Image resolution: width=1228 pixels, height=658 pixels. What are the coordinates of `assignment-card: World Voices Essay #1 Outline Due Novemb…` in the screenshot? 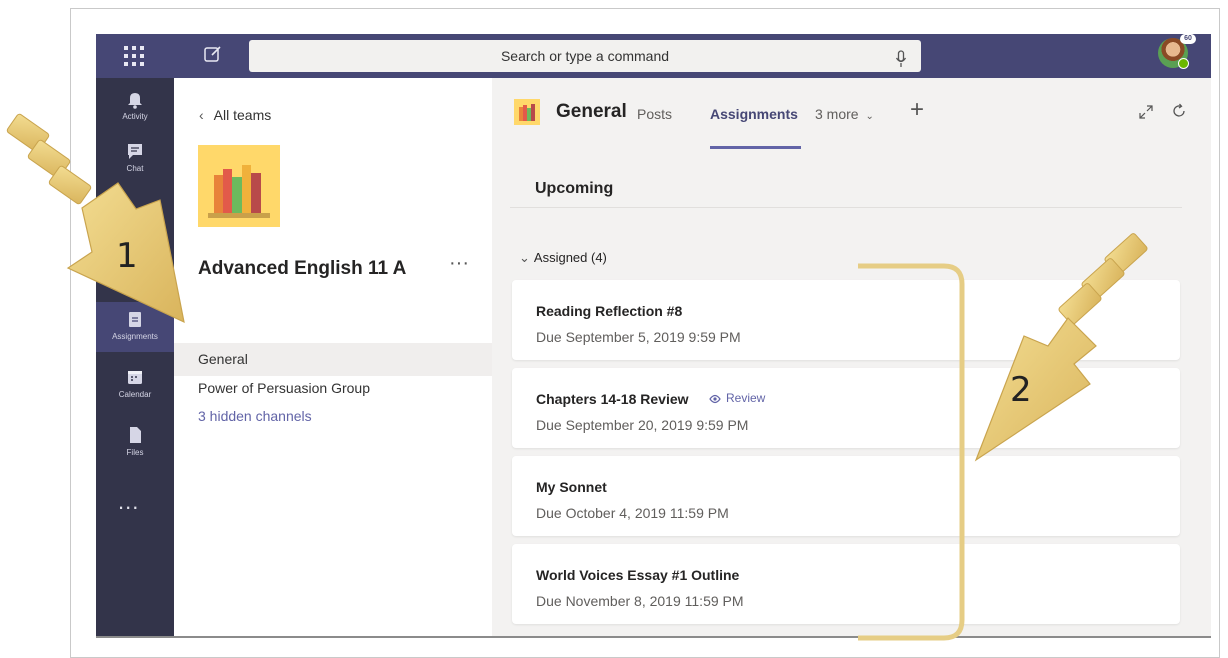 It's located at (846, 584).